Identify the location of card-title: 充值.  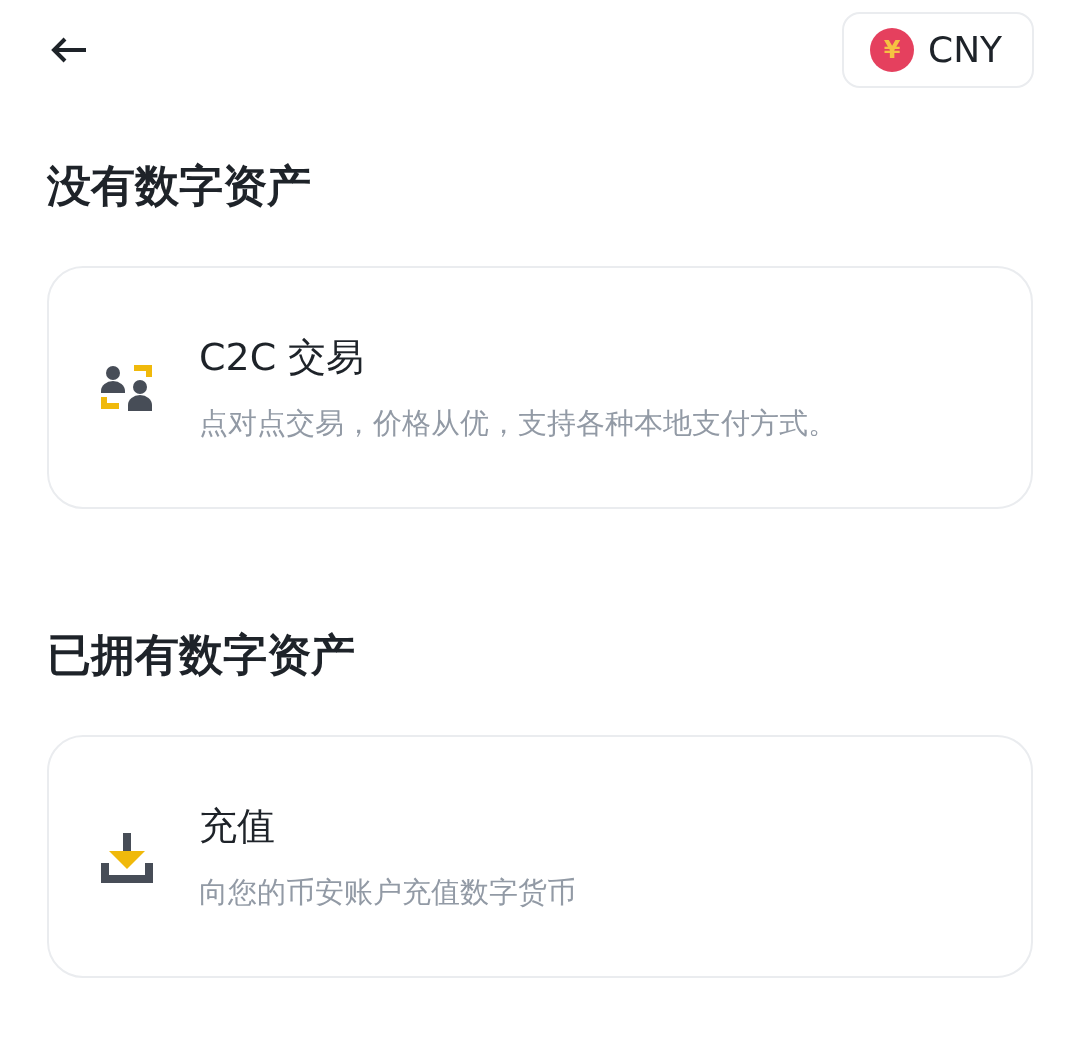
(237, 826).